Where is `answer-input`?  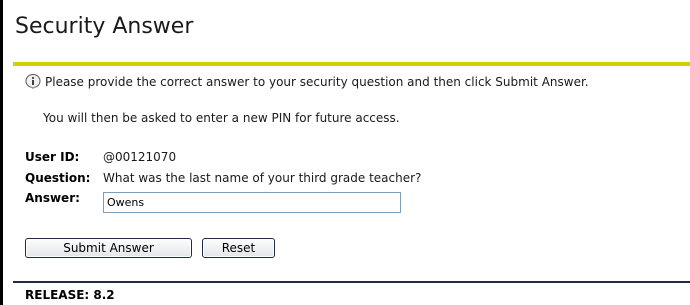 answer-input is located at coordinates (252, 202).